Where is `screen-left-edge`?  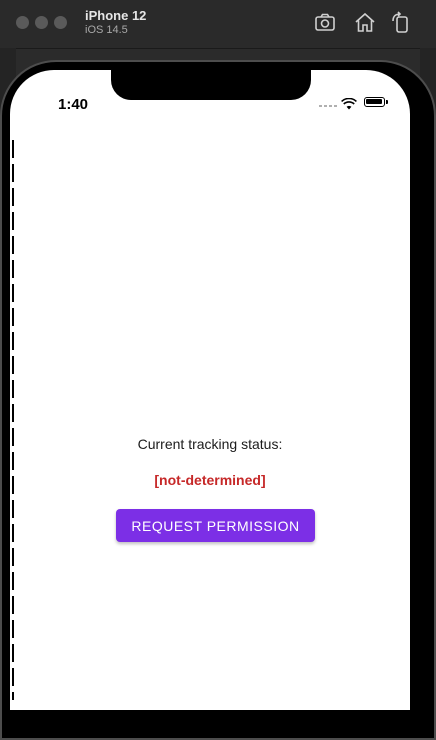
screen-left-edge is located at coordinates (13, 420).